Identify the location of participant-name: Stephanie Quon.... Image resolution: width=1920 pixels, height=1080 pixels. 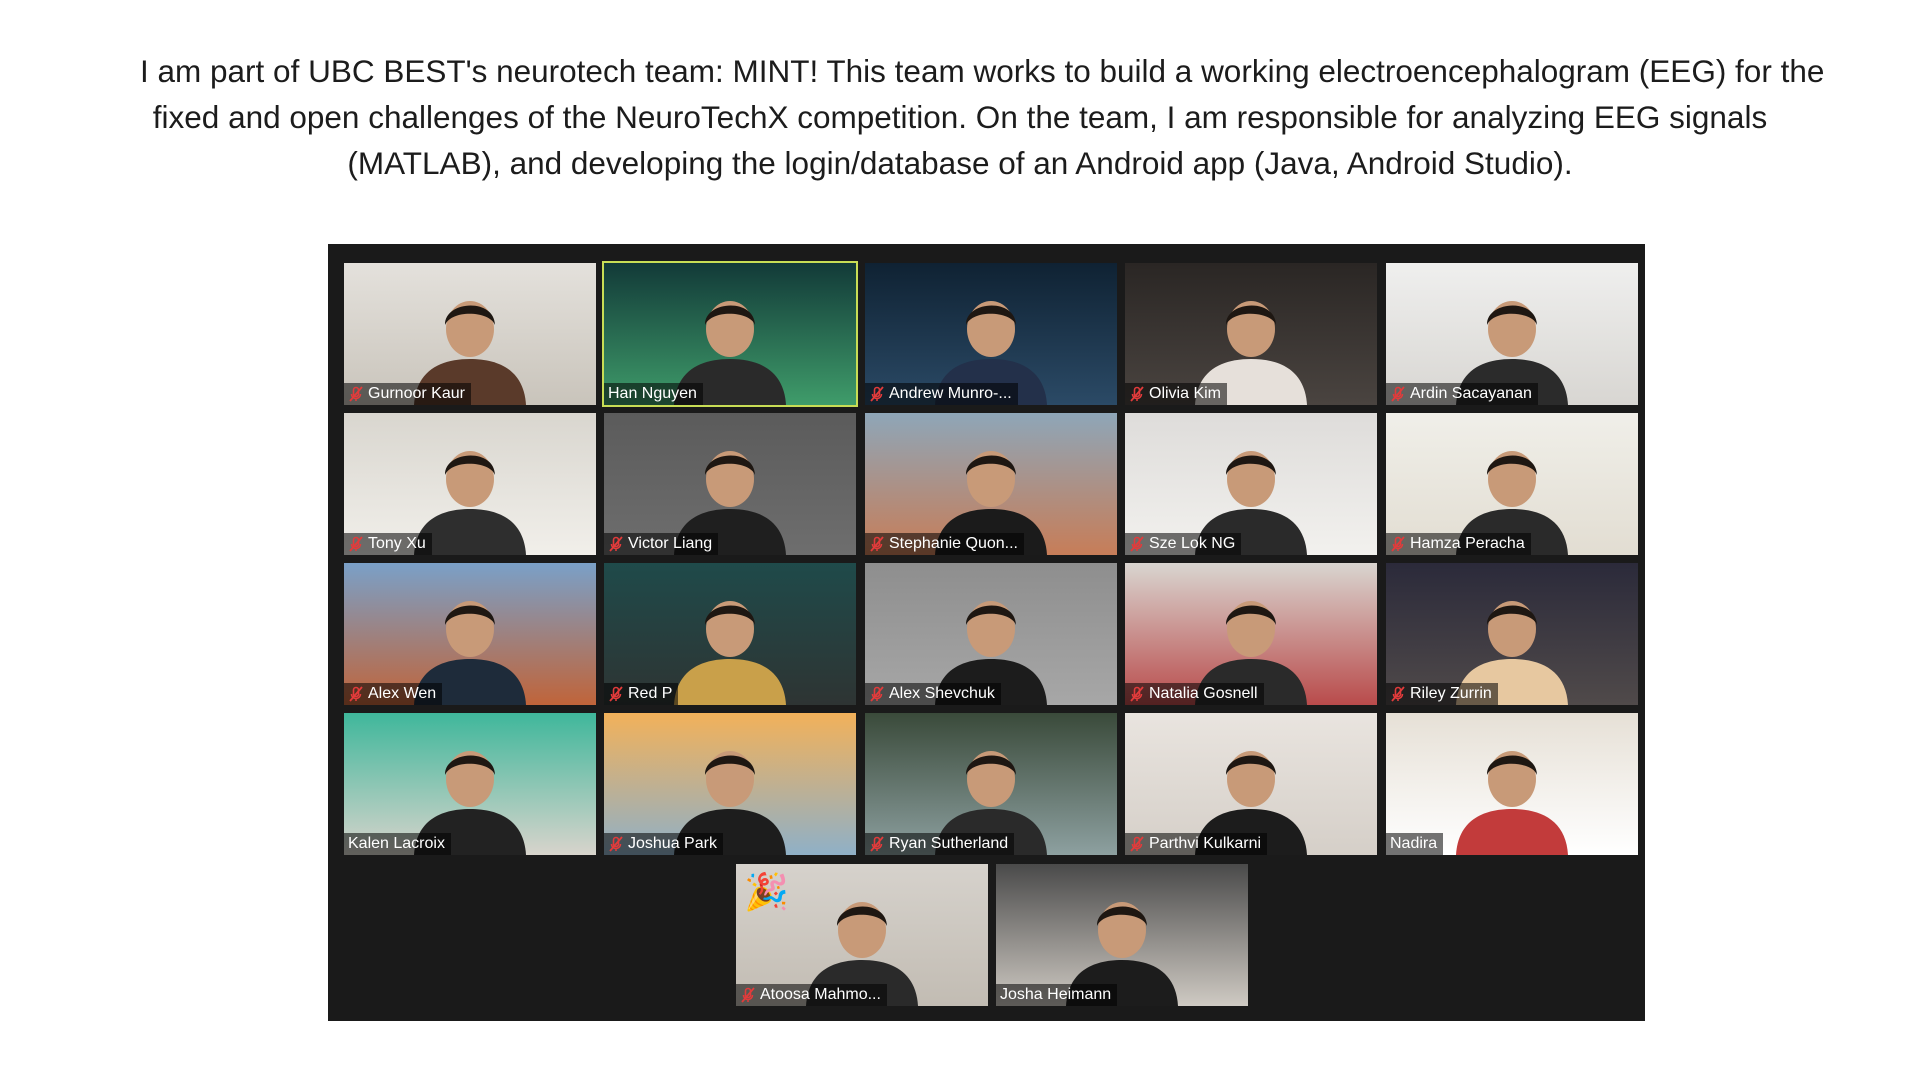
(953, 543).